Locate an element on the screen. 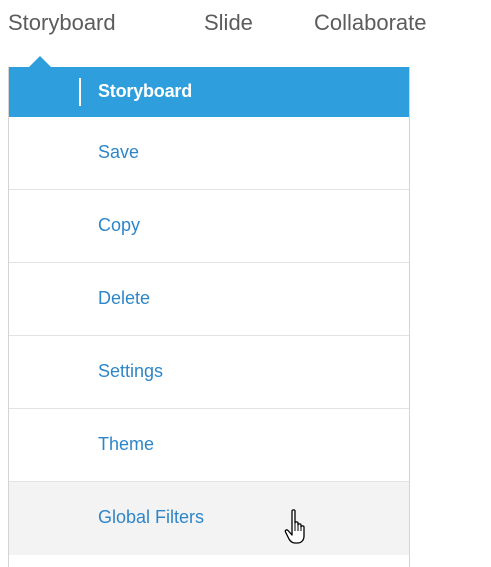  menu-item-global-filters: Global Filters is located at coordinates (209, 518).